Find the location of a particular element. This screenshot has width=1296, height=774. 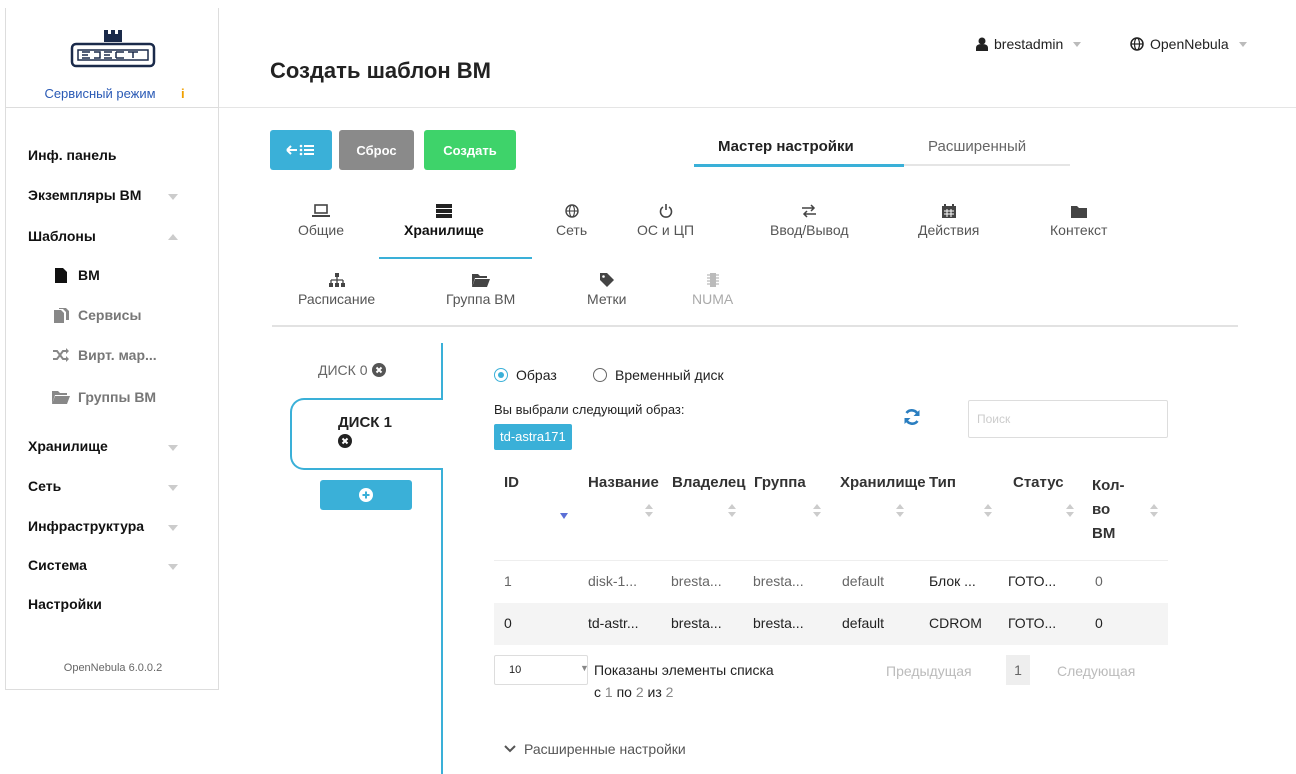

add-disk-button is located at coordinates (366, 495).